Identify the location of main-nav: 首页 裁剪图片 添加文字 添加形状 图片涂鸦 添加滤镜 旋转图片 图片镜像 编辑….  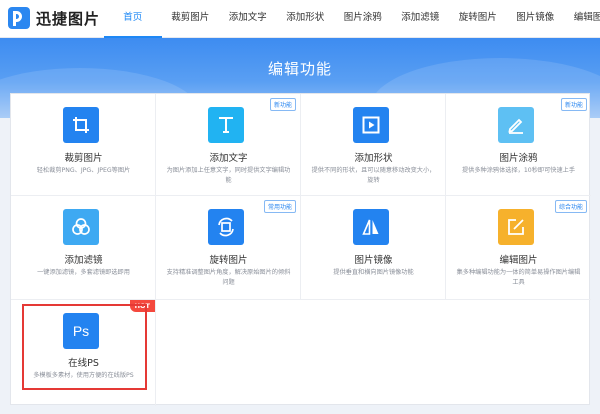
(352, 19).